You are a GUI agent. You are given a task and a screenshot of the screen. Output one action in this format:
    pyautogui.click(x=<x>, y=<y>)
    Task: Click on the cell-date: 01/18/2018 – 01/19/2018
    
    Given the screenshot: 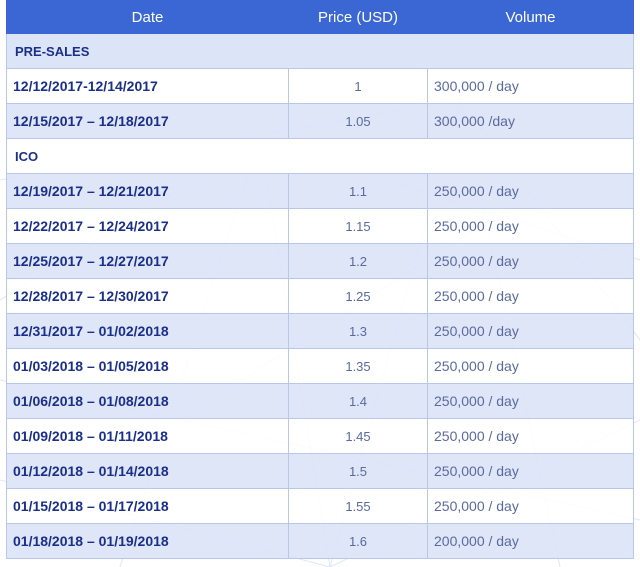 What is the action you would take?
    pyautogui.click(x=147, y=541)
    